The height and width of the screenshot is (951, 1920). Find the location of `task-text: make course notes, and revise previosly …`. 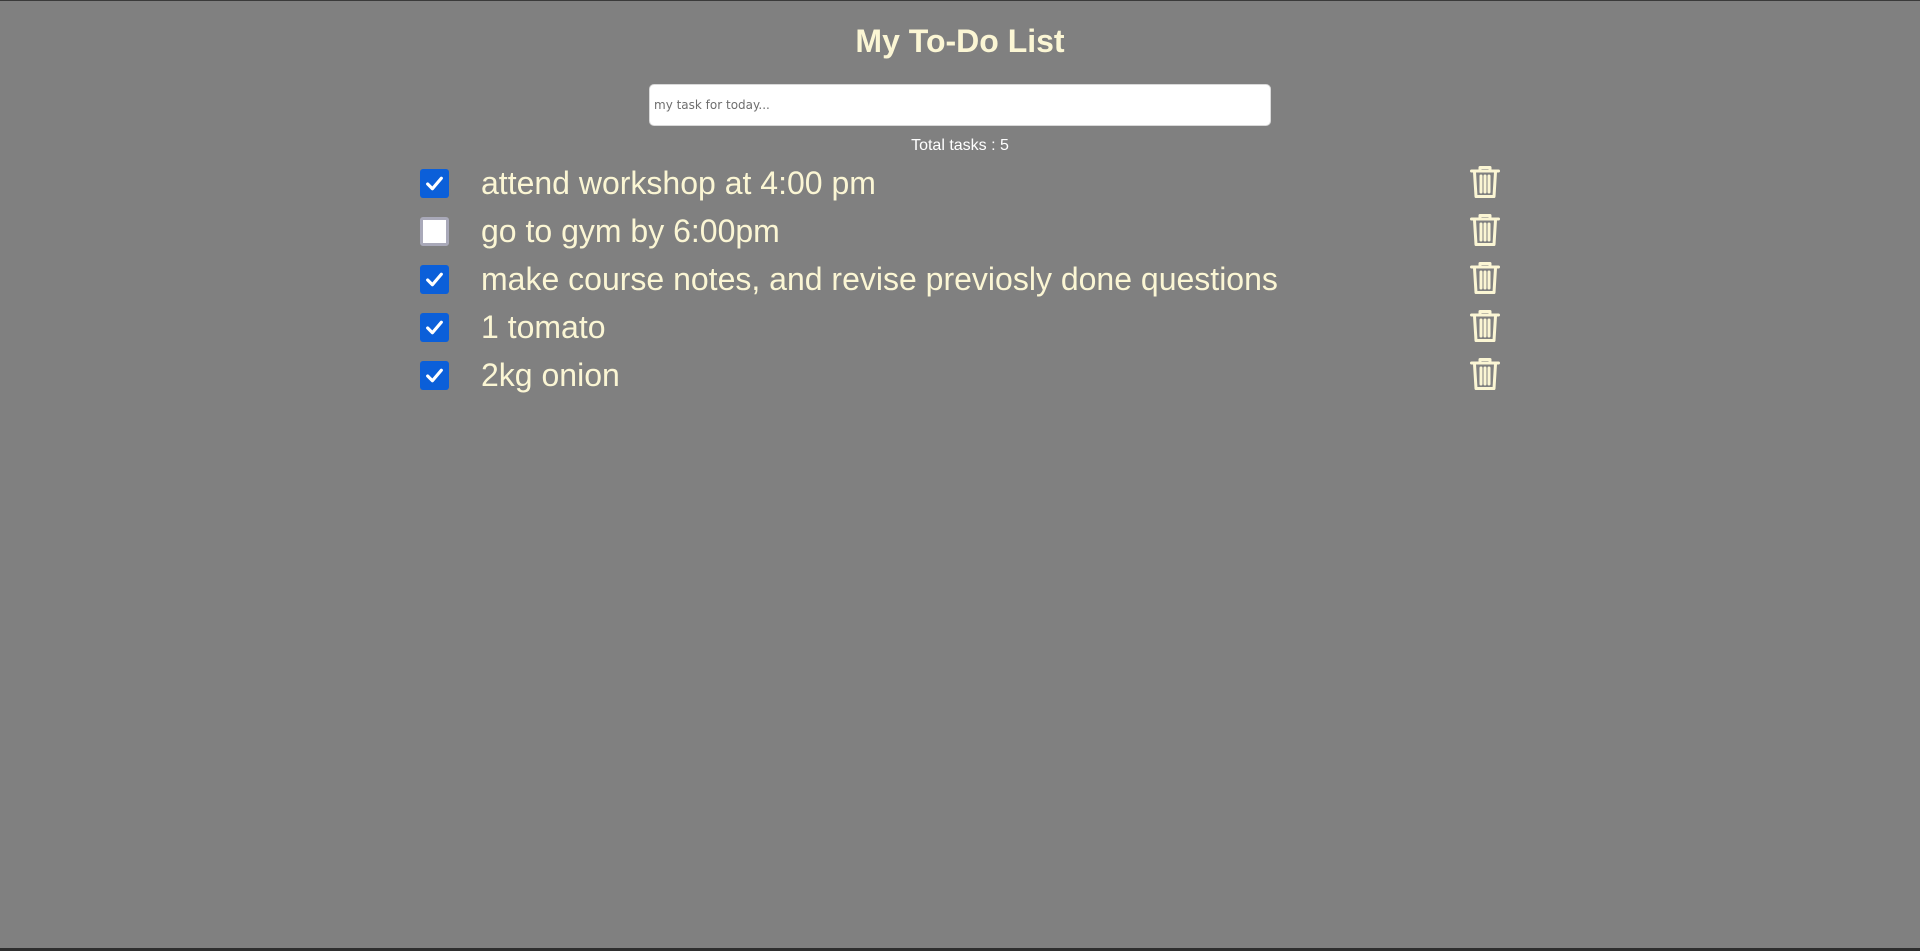

task-text: make course notes, and revise previosly … is located at coordinates (879, 279).